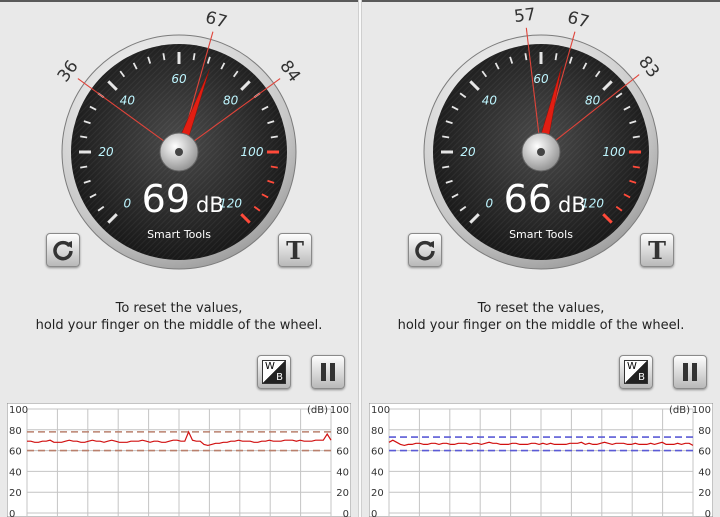 Image resolution: width=720 pixels, height=517 pixels. I want to click on peak-marker-label: 57, so click(525, 16).